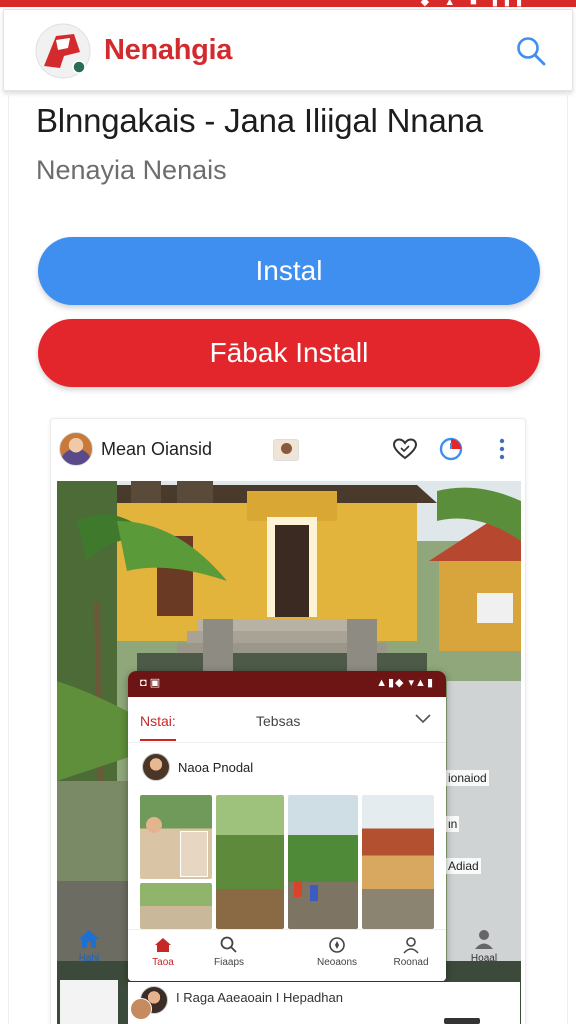  I want to click on left-strip, so click(89, 1002).